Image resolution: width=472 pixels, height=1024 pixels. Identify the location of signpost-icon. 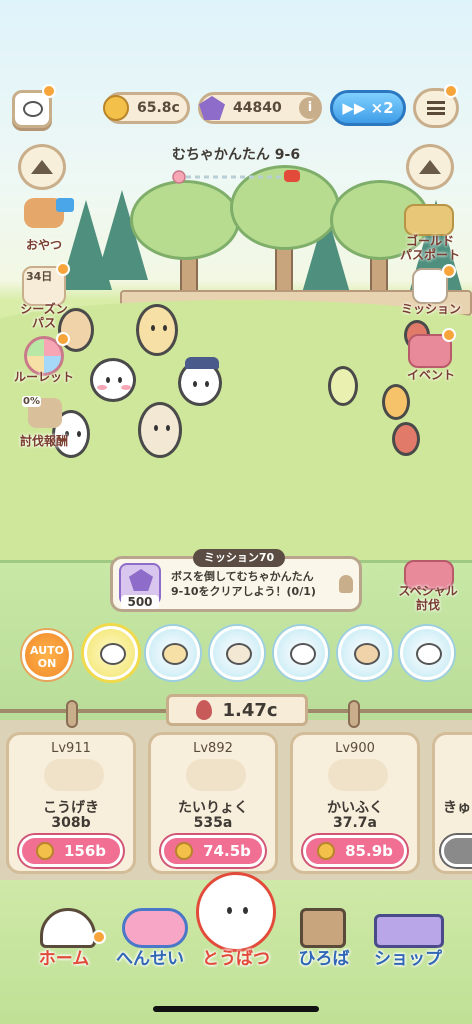
(323, 928).